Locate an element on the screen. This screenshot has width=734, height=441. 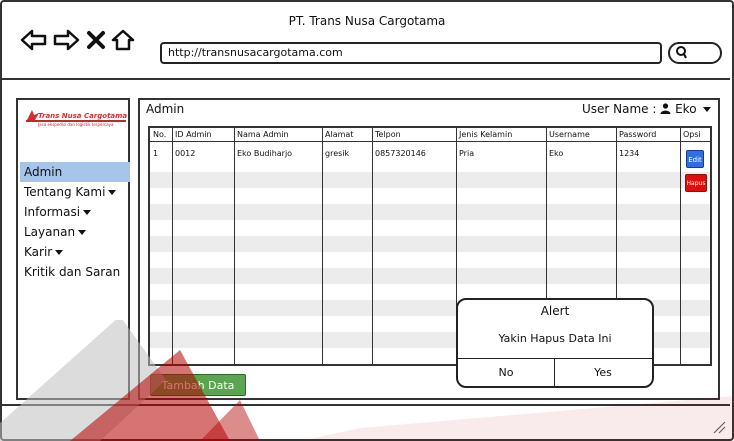
column-header: Nama Admin is located at coordinates (278, 135).